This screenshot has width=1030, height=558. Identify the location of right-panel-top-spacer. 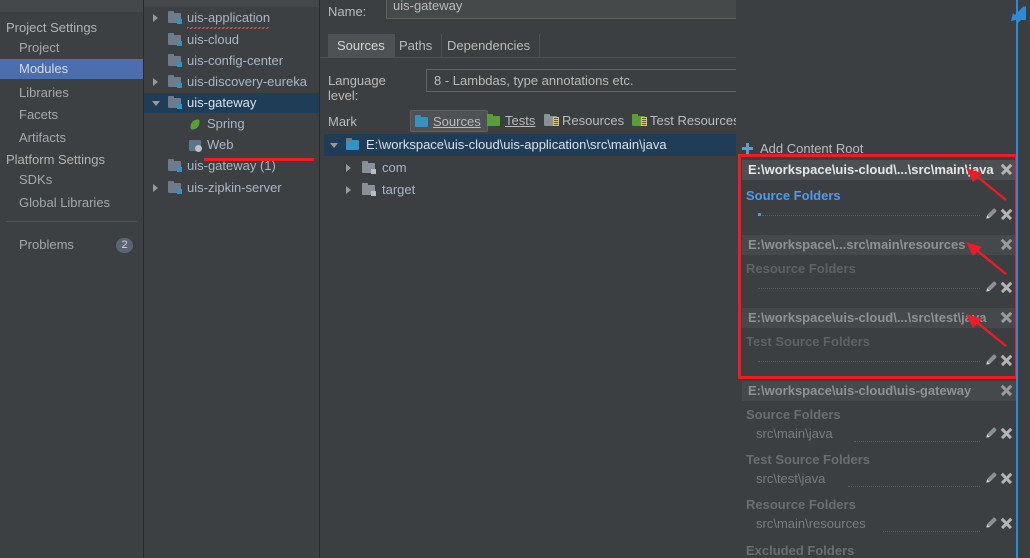
(876, 67).